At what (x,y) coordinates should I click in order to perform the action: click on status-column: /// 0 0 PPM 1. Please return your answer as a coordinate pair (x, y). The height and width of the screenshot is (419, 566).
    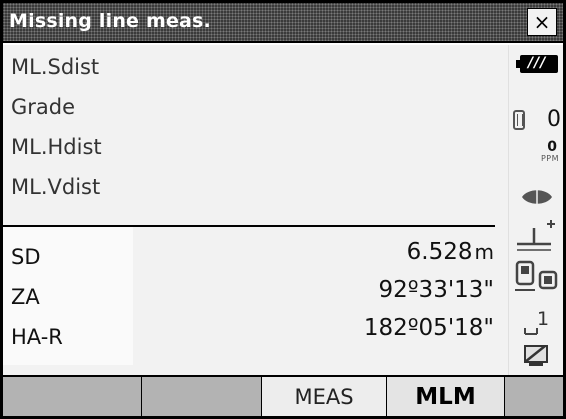
    Looking at the image, I should click on (535, 210).